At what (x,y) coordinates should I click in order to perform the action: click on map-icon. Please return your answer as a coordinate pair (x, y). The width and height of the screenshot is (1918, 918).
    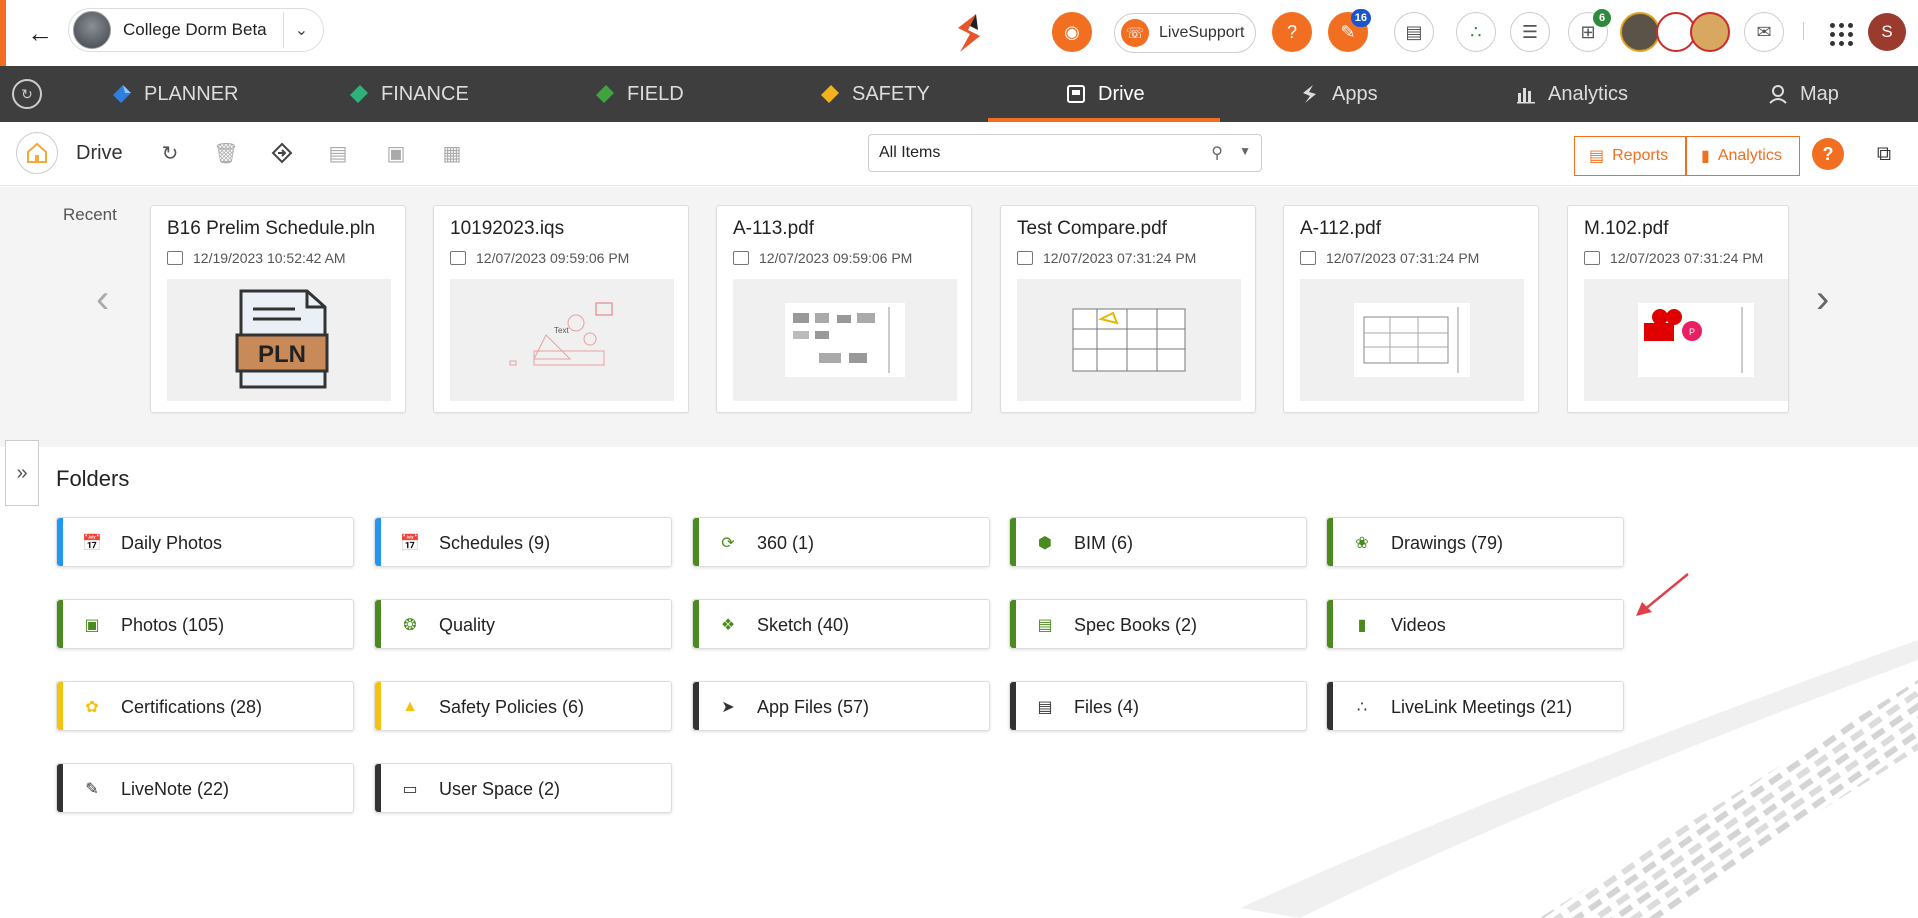
    Looking at the image, I should click on (1778, 94).